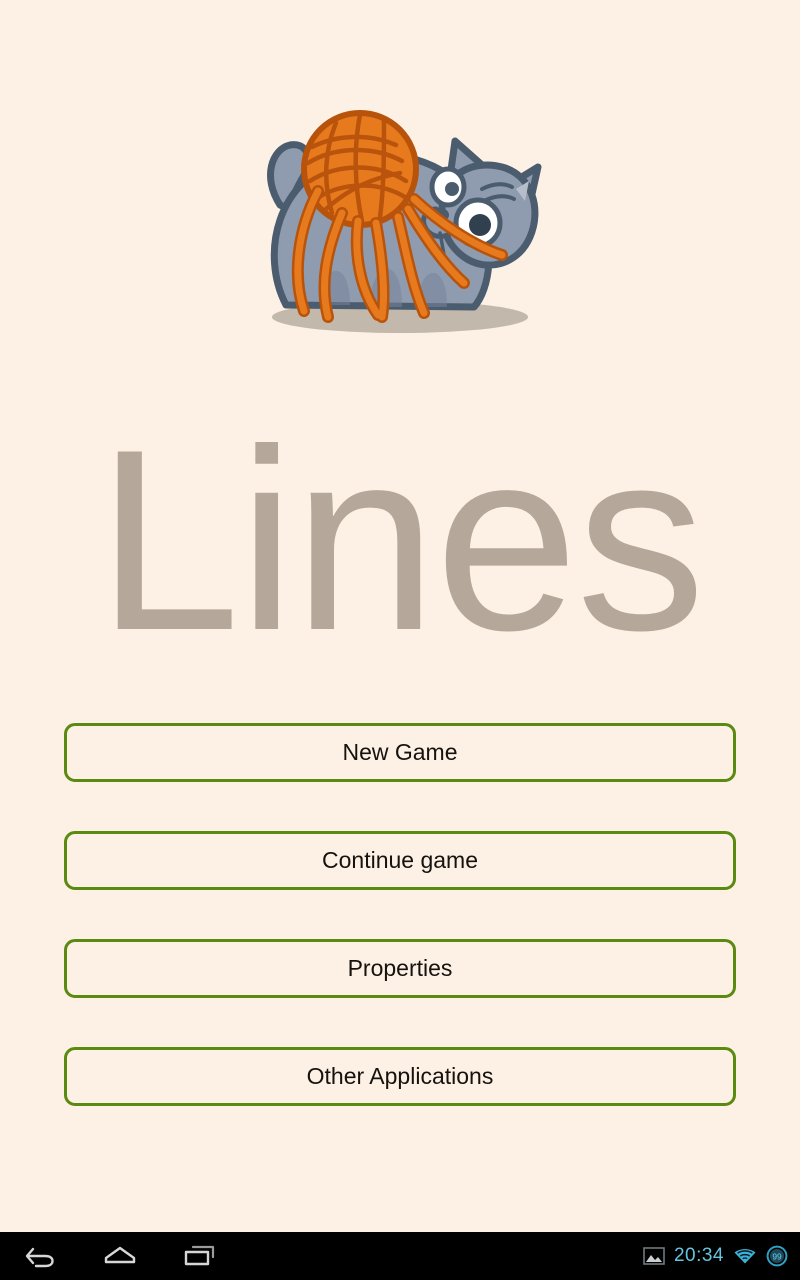 The width and height of the screenshot is (800, 1280). I want to click on new-game-button: New Game, so click(400, 752).